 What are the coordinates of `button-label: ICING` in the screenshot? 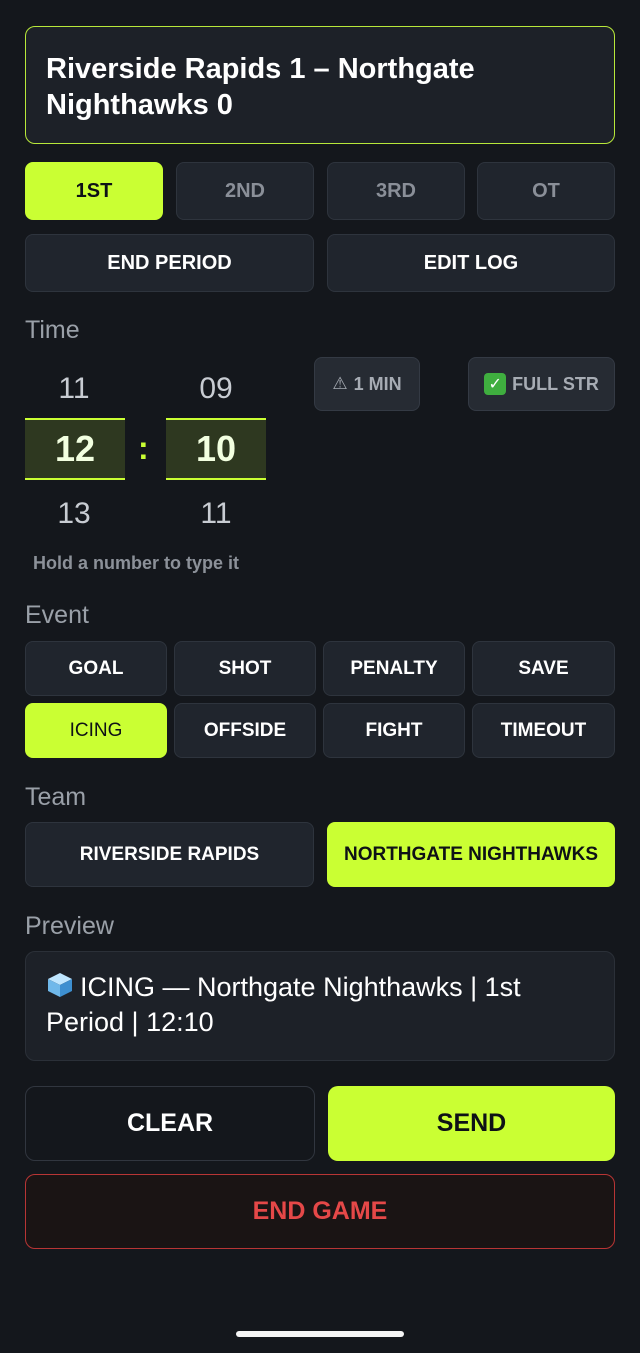 It's located at (96, 730).